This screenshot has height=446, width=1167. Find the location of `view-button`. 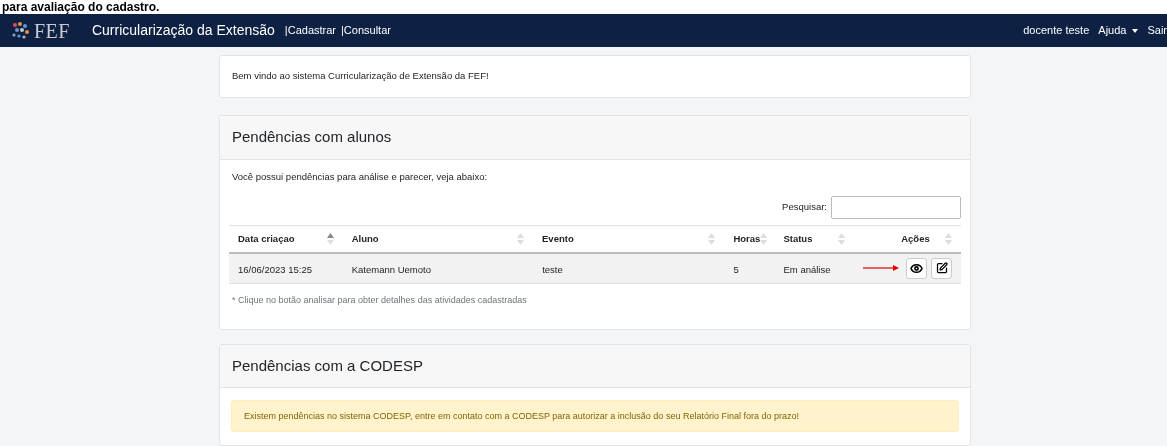

view-button is located at coordinates (917, 268).